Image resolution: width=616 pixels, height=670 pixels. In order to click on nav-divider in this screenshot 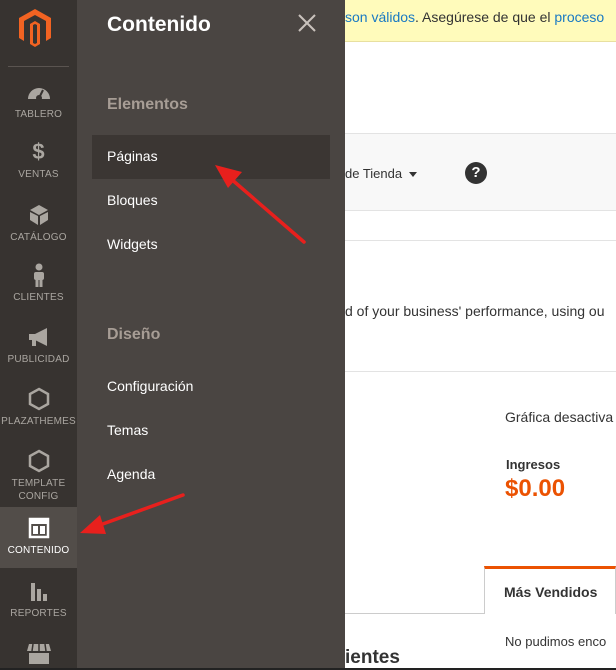, I will do `click(38, 66)`.